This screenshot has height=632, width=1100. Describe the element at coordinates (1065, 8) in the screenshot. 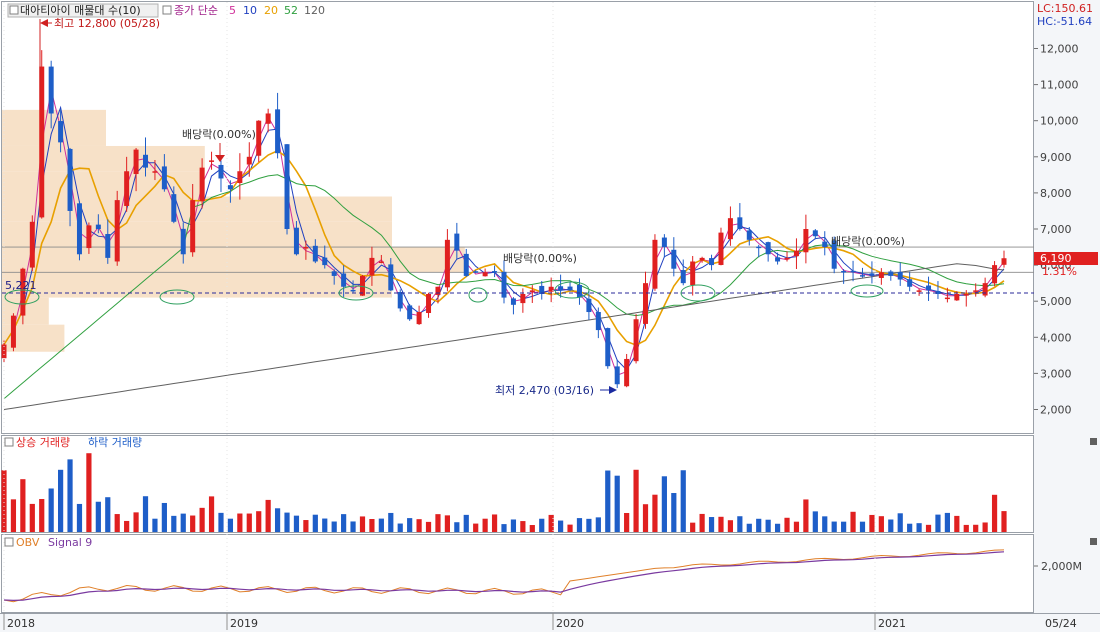

I see `lc-value: LC:150.61` at that location.